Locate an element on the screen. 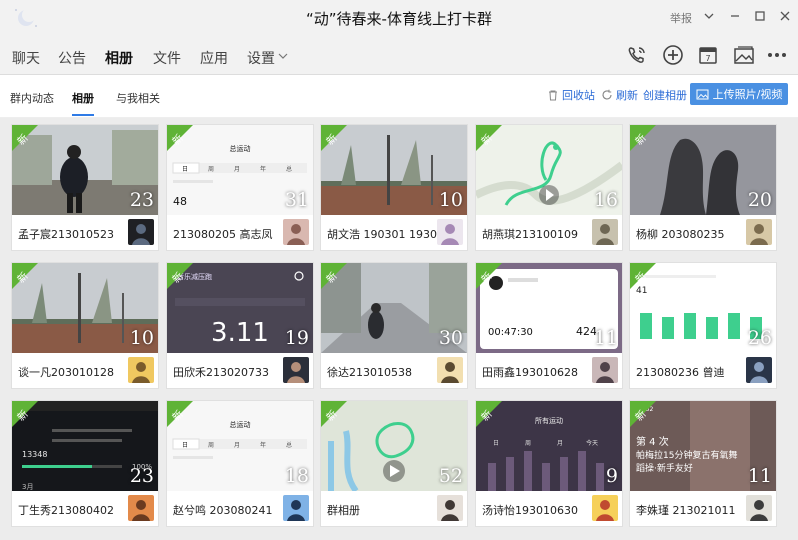 This screenshot has width=798, height=540. cartoon-girl-avatar-image is located at coordinates (759, 508).